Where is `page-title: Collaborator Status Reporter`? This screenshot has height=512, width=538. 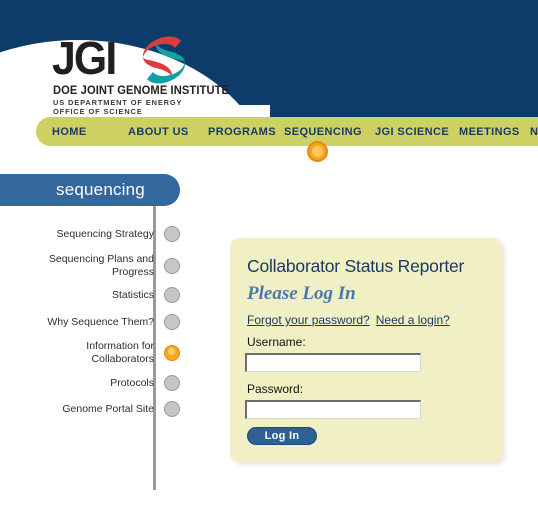 page-title: Collaborator Status Reporter is located at coordinates (356, 266).